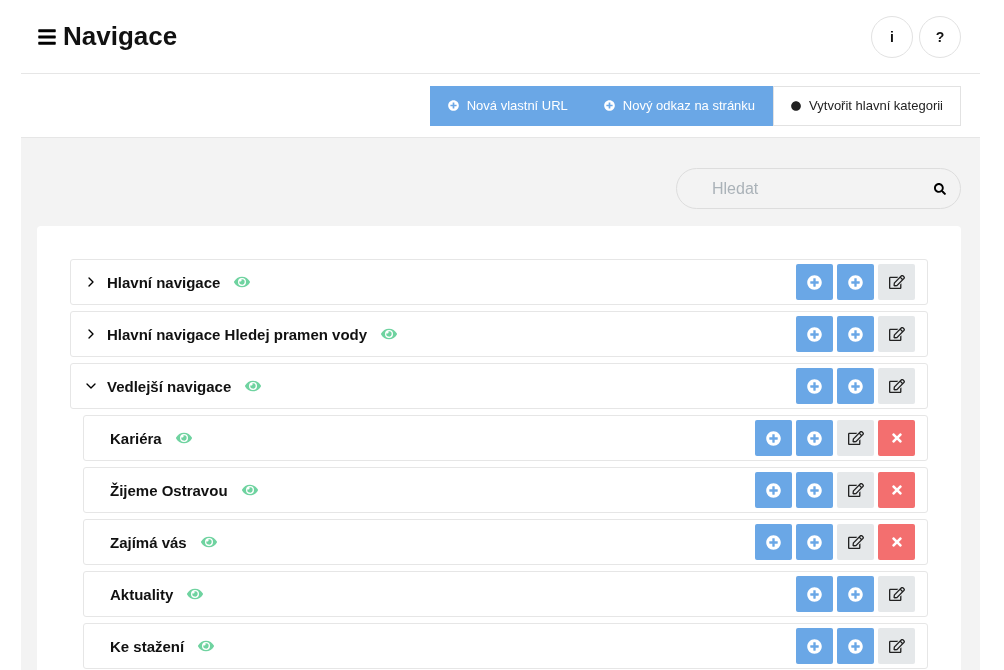 The width and height of the screenshot is (1004, 670). What do you see at coordinates (505, 438) in the screenshot?
I see `tree-row: Kariéra` at bounding box center [505, 438].